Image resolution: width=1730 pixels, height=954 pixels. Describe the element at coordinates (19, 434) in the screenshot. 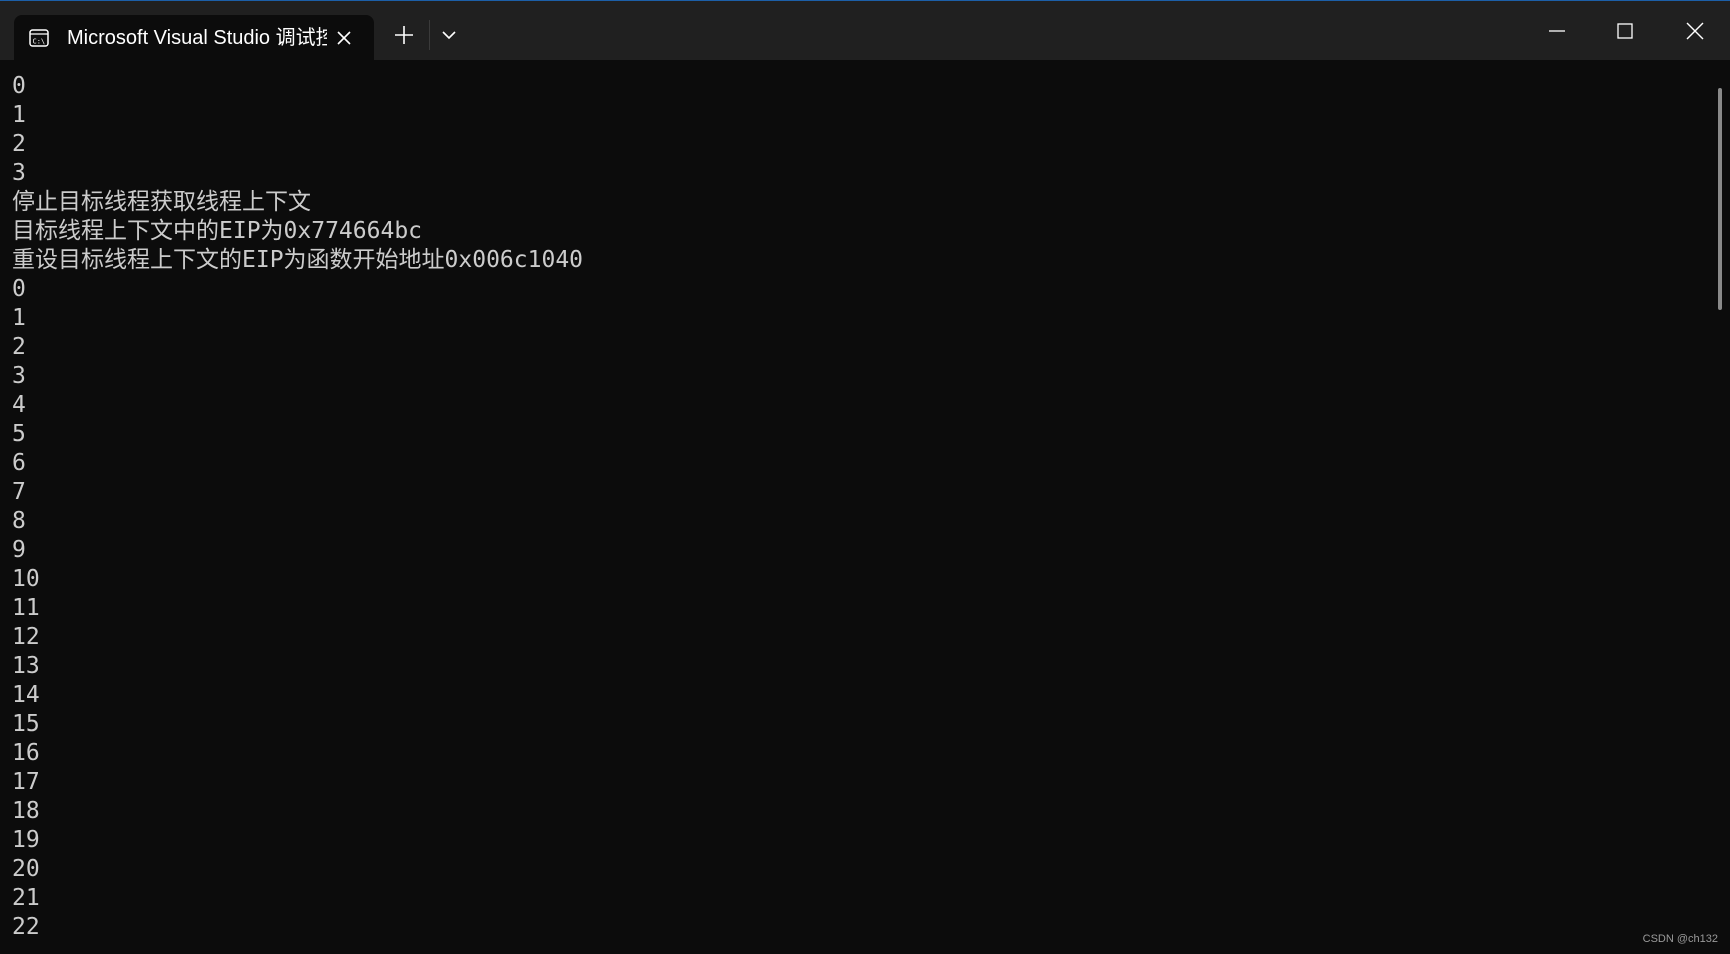

I see `console-line: 5` at that location.